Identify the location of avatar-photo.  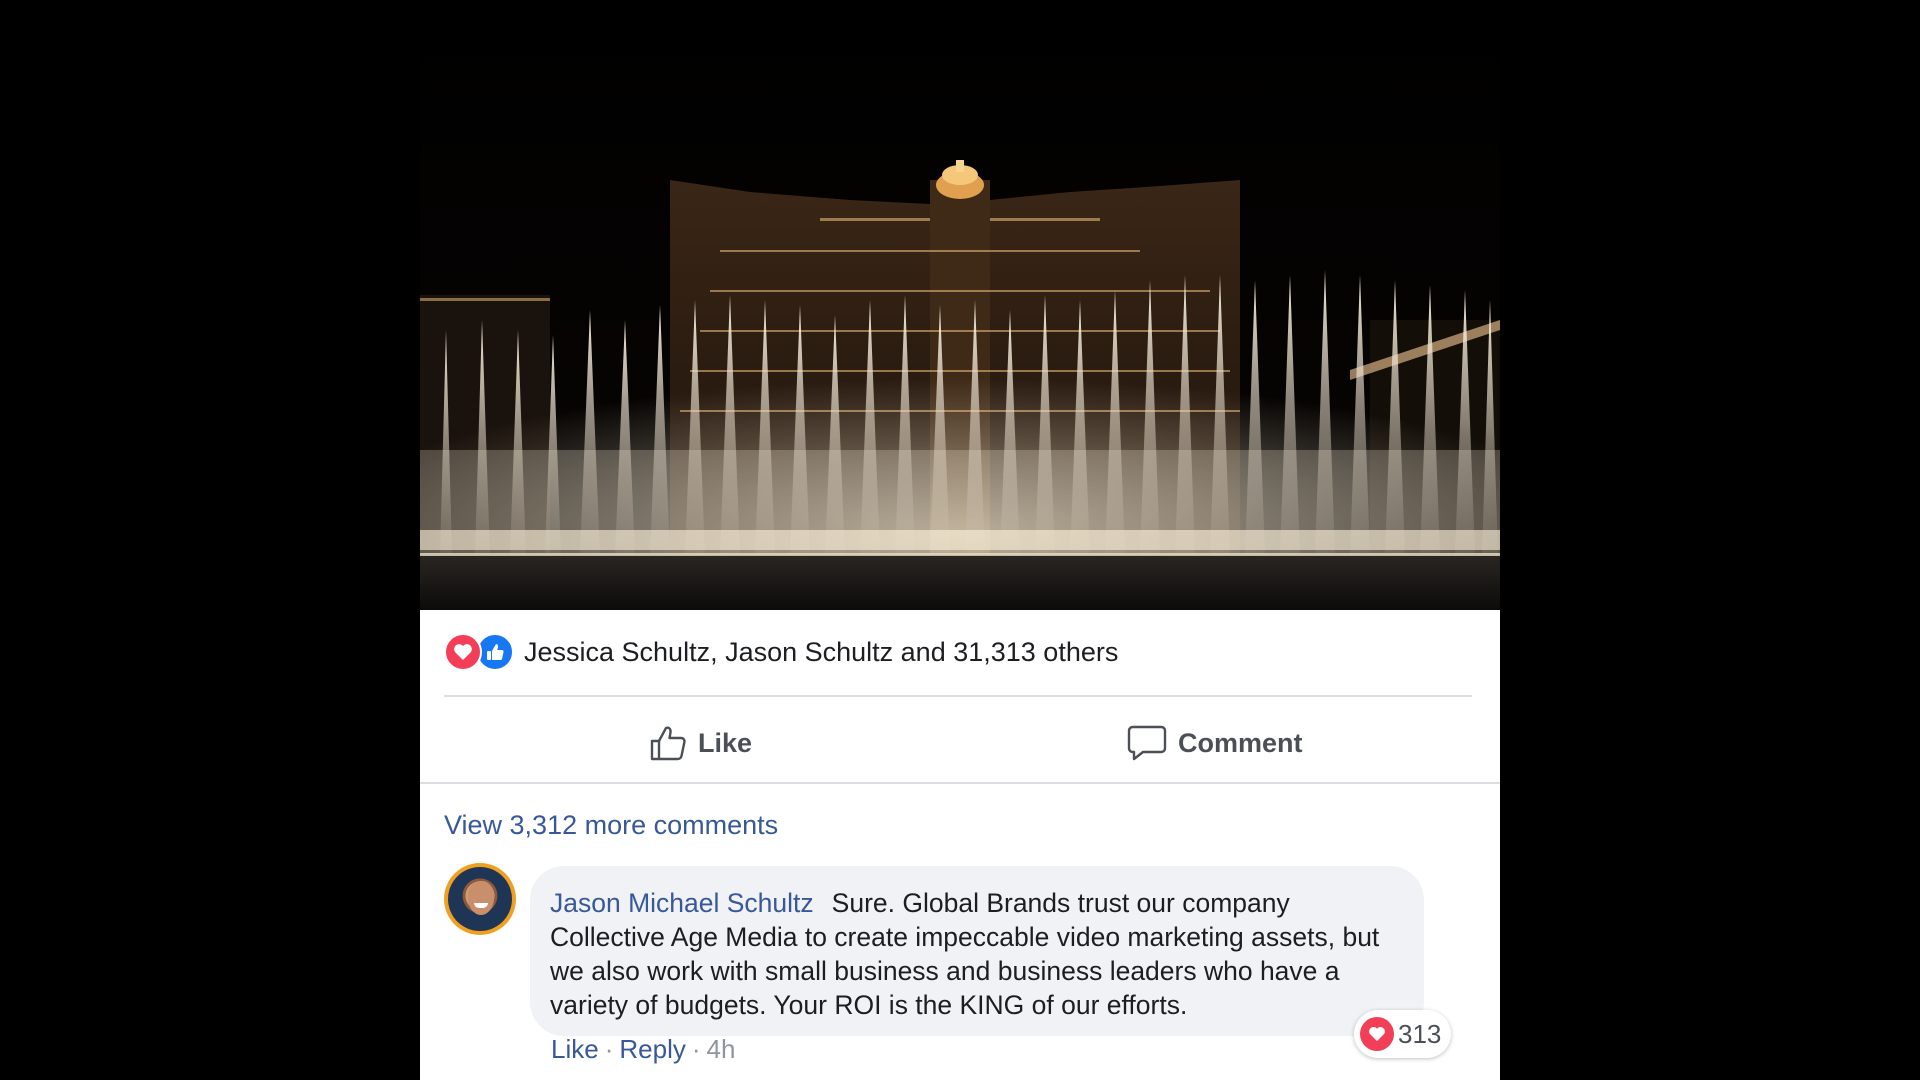
(480, 899).